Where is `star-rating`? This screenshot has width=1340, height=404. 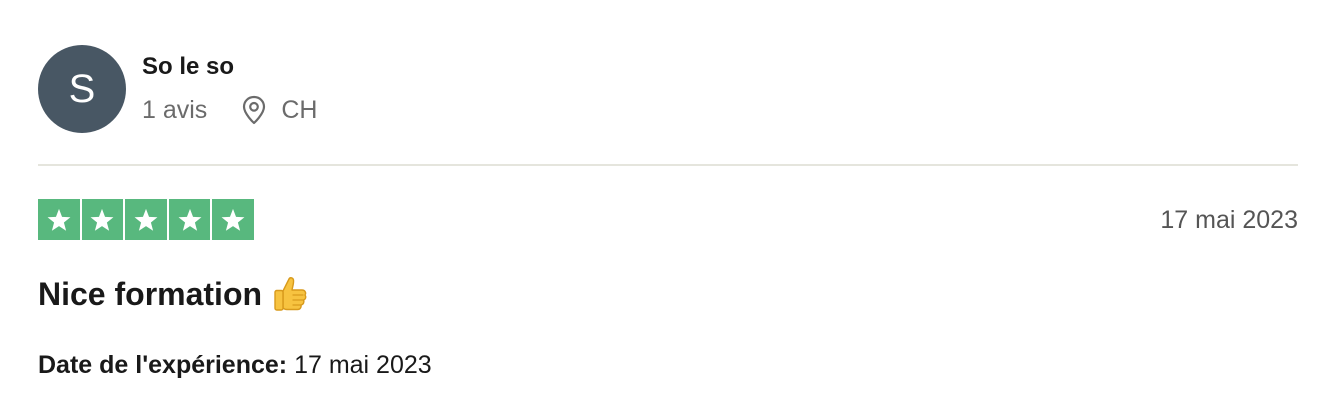
star-rating is located at coordinates (146, 219).